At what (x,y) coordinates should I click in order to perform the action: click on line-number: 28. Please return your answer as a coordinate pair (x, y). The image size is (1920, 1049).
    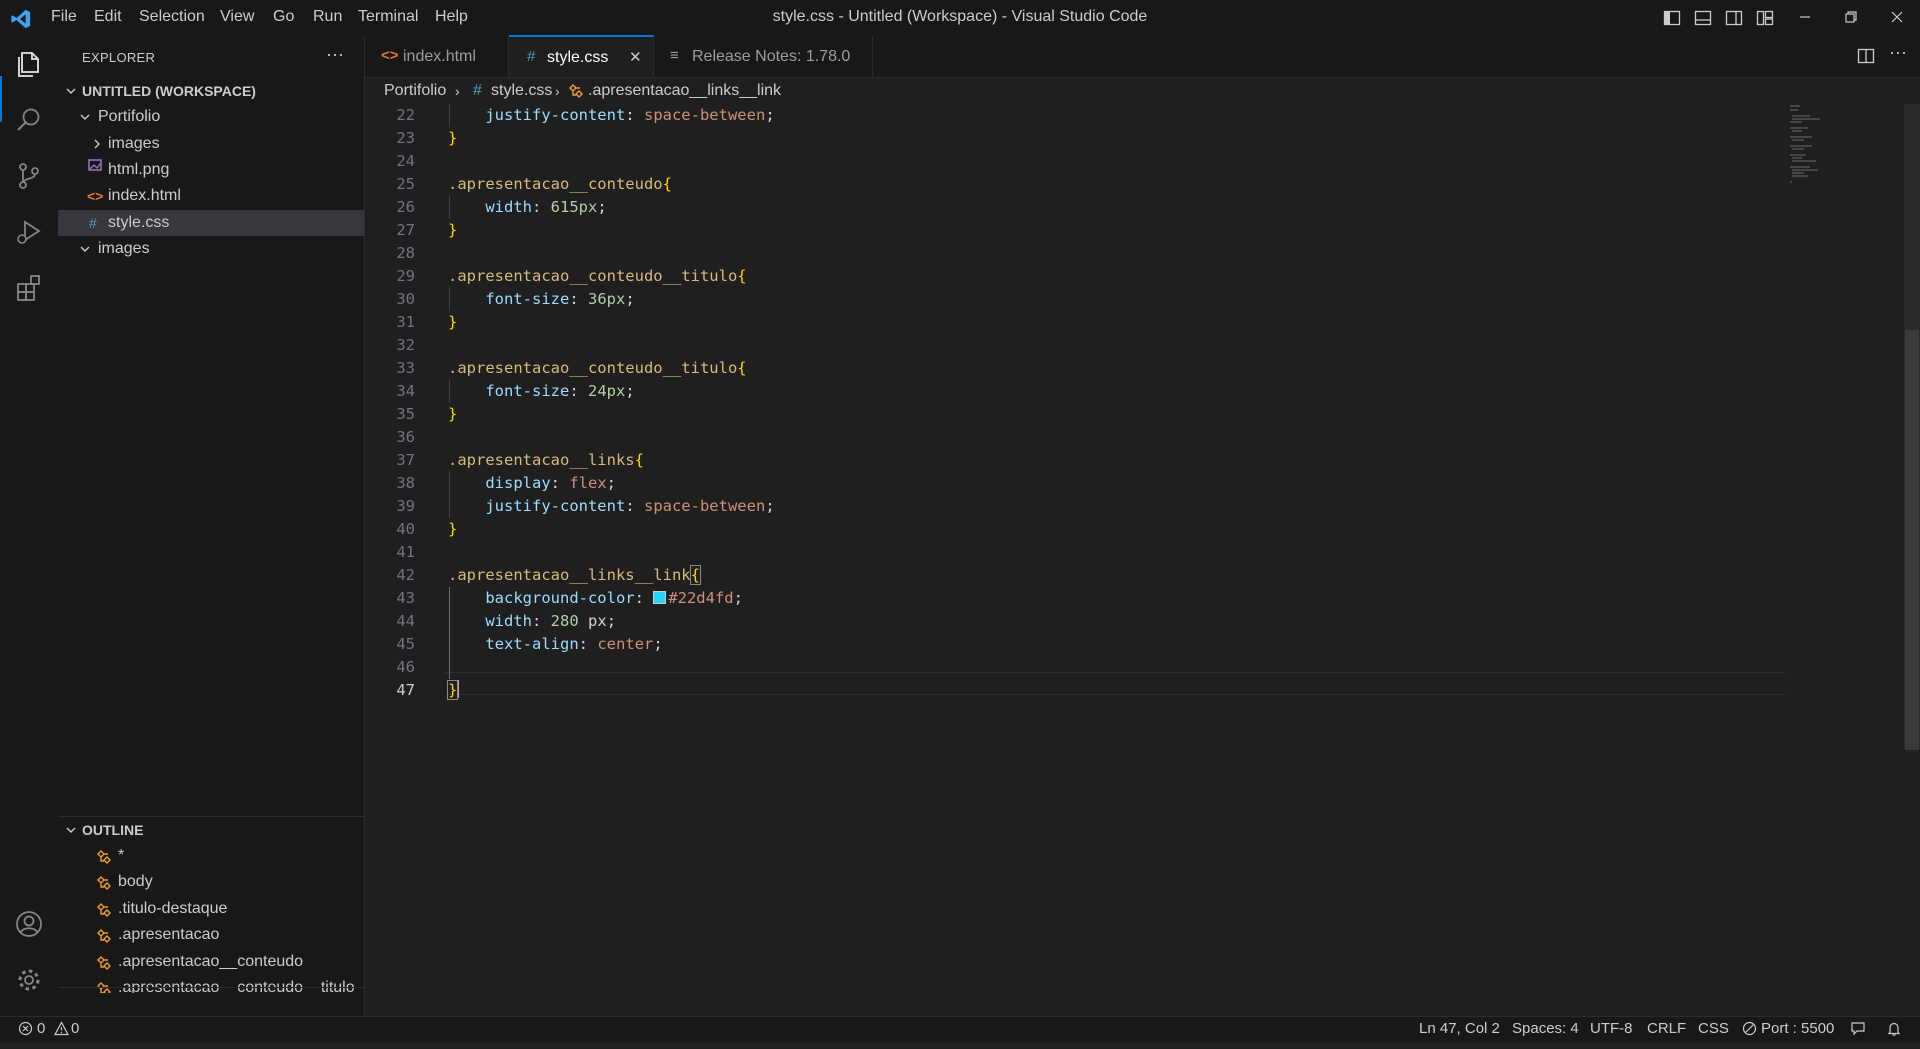
    Looking at the image, I should click on (405, 253).